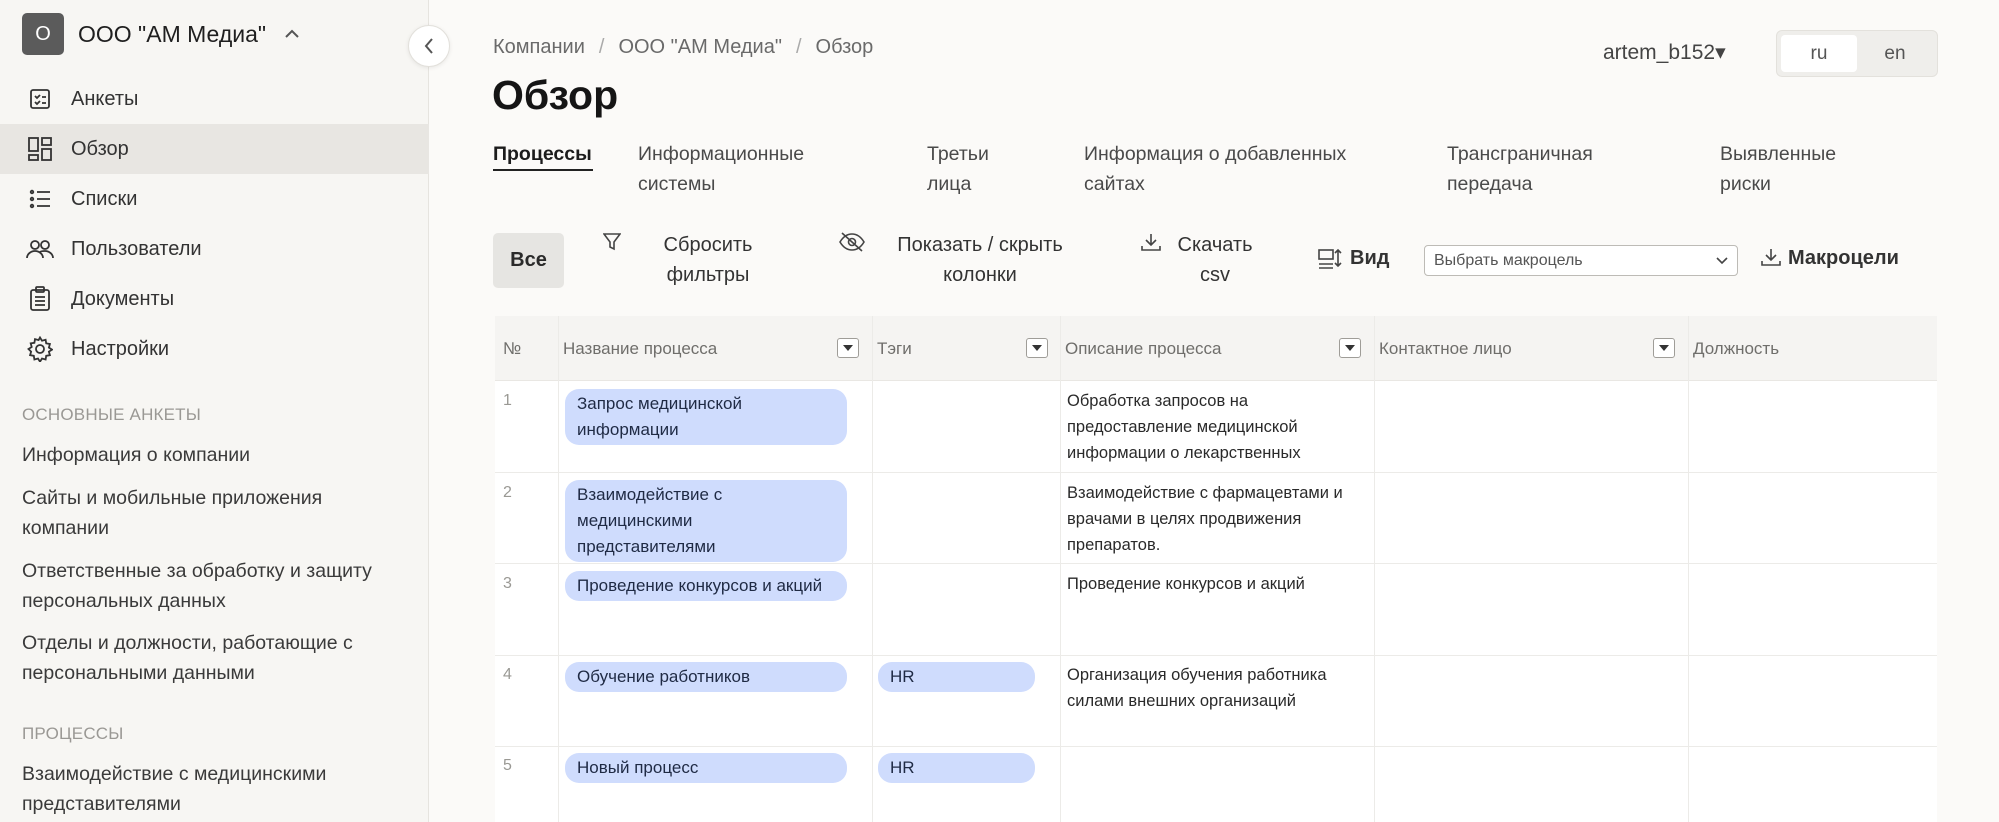  What do you see at coordinates (706, 677) in the screenshot?
I see `process-name-pill: Обучение работников` at bounding box center [706, 677].